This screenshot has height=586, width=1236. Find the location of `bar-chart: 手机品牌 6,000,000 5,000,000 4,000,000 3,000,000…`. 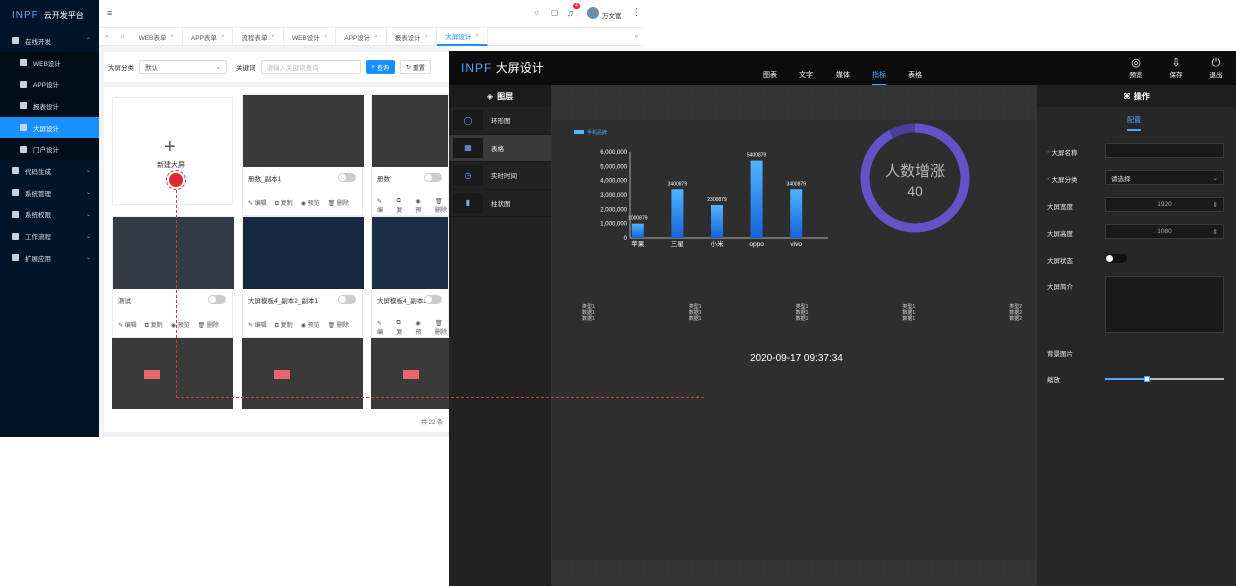

bar-chart: 手机品牌 6,000,000 5,000,000 4,000,000 3,000,000… is located at coordinates (700, 193).